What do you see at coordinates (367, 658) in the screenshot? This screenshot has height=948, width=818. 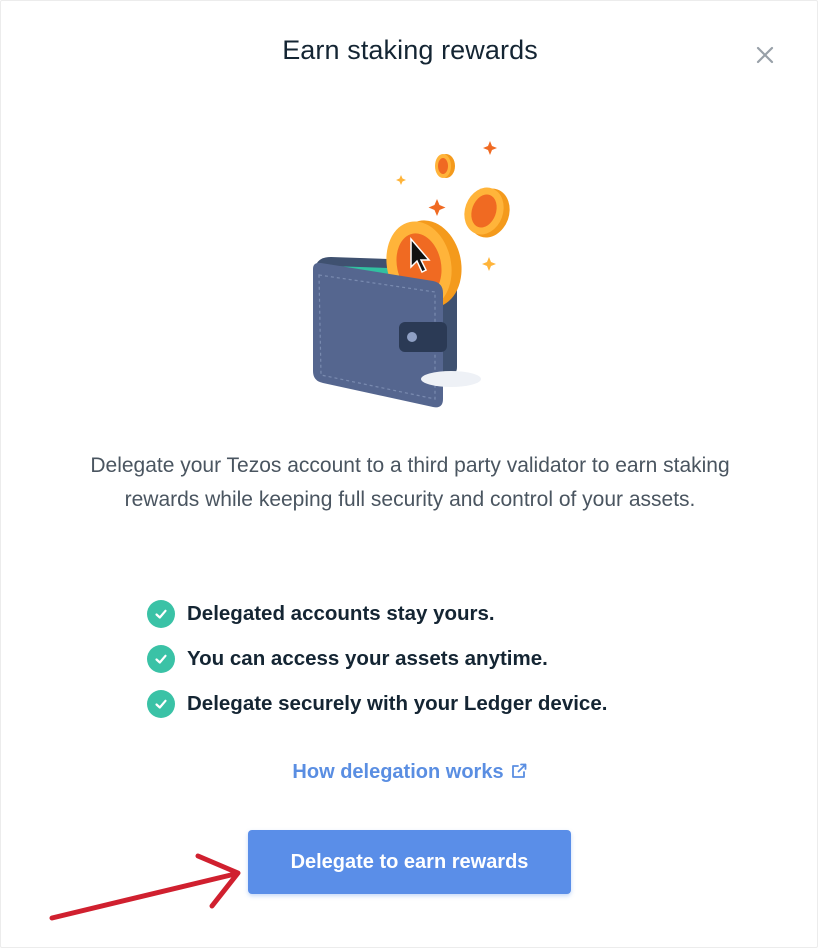 I see `feature-label: You can access your assets anytime.` at bounding box center [367, 658].